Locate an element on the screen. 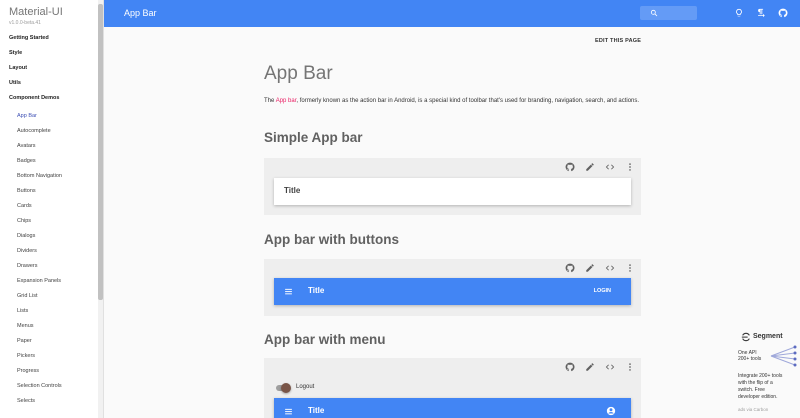  topbar-title: App Bar is located at coordinates (140, 13).